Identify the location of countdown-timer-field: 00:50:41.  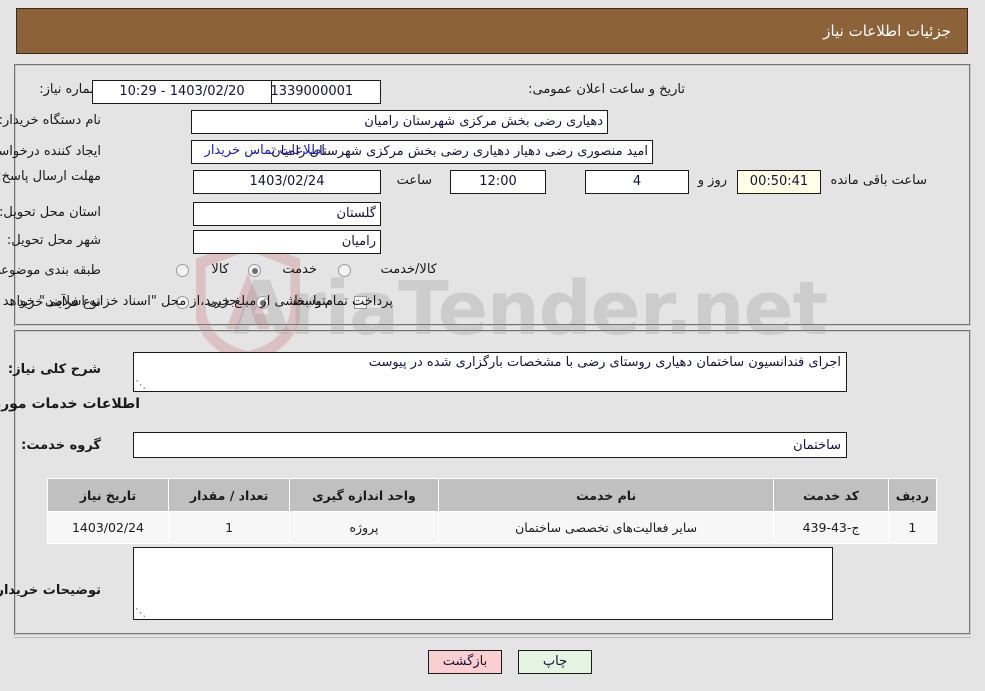
(779, 182).